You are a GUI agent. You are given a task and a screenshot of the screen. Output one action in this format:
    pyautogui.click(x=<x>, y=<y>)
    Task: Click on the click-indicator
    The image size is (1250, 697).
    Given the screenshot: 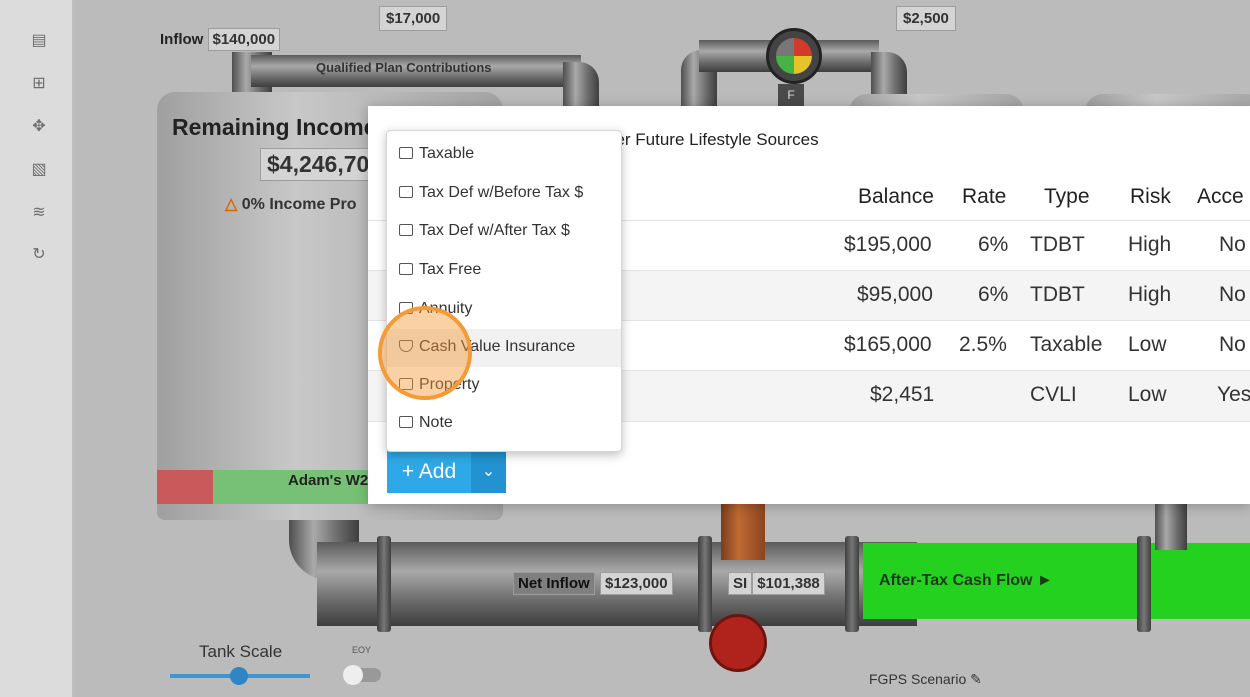 What is the action you would take?
    pyautogui.click(x=425, y=353)
    